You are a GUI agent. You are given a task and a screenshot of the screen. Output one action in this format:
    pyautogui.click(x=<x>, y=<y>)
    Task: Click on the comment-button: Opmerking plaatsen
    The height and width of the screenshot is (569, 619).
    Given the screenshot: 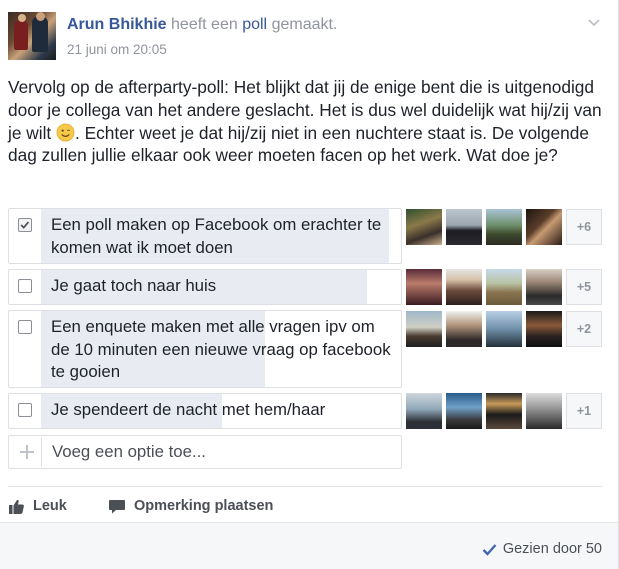 What is the action you would take?
    pyautogui.click(x=190, y=506)
    